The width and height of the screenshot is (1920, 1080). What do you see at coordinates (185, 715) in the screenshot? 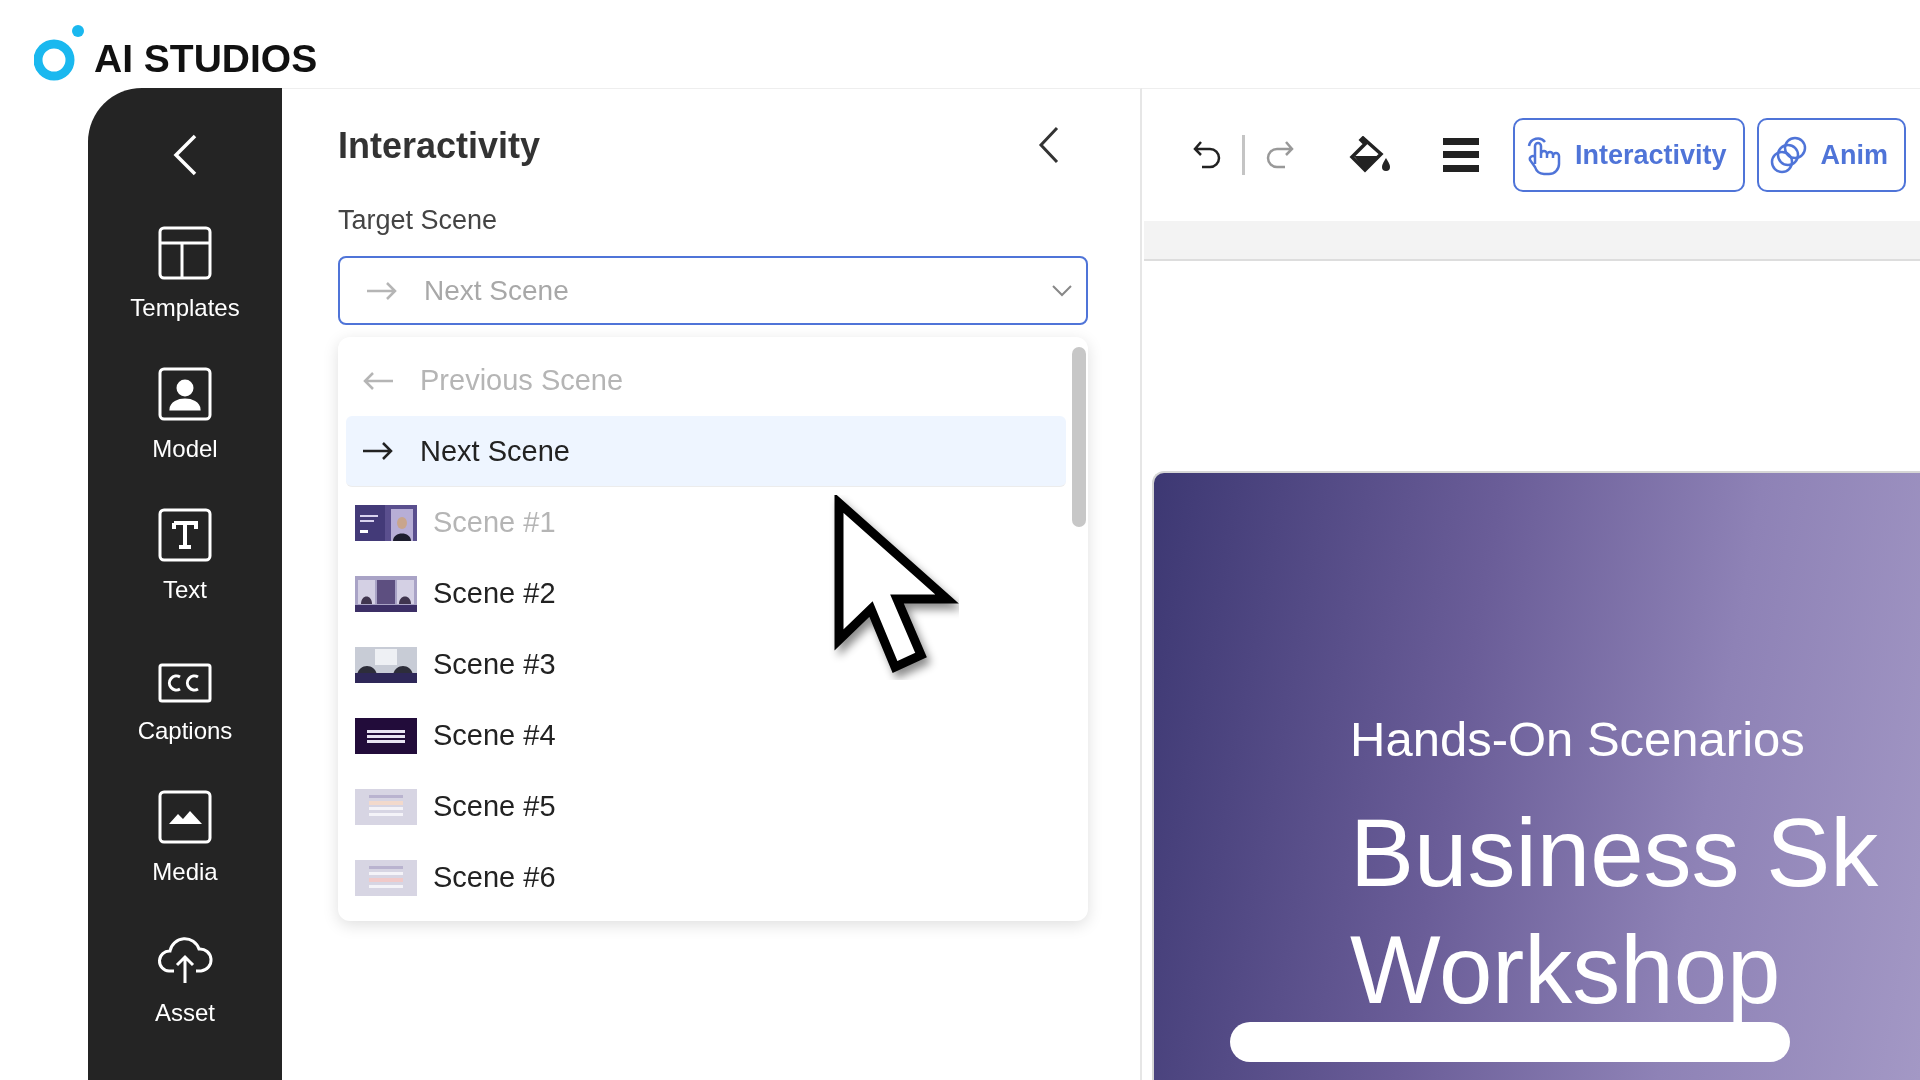
I see `sidebar-item: Captions` at bounding box center [185, 715].